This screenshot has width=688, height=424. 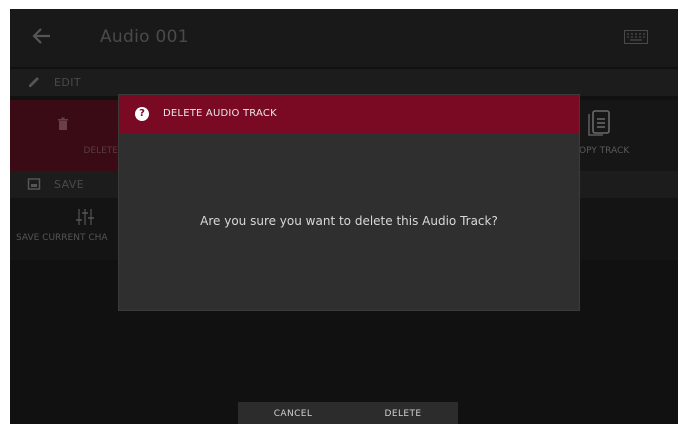 I want to click on cancel-button: CANCEL, so click(x=293, y=413).